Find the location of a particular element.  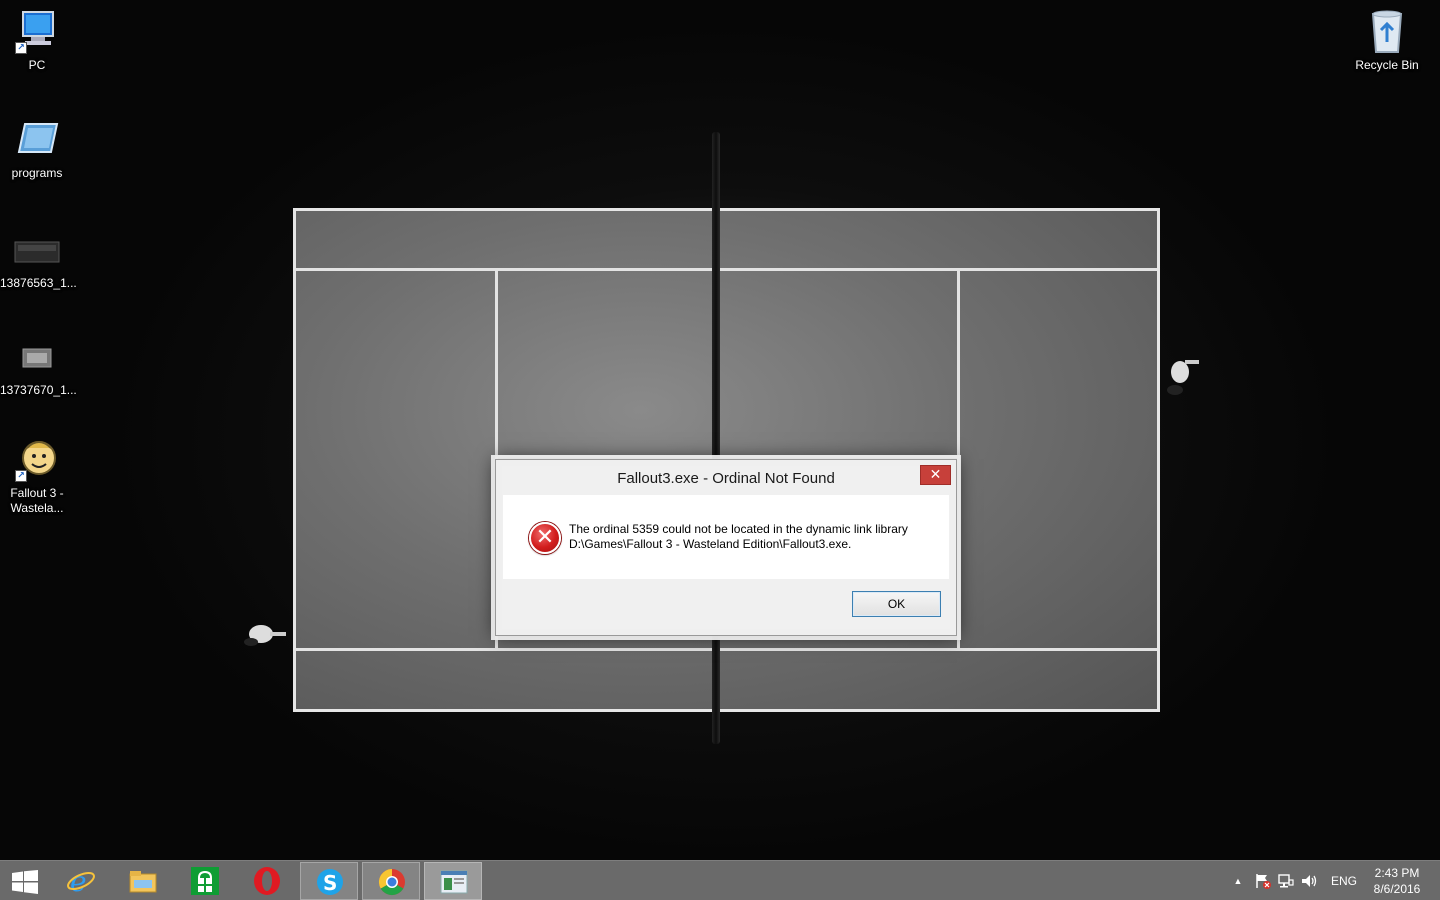

desktop-icon-label: PC is located at coordinates (37, 65).